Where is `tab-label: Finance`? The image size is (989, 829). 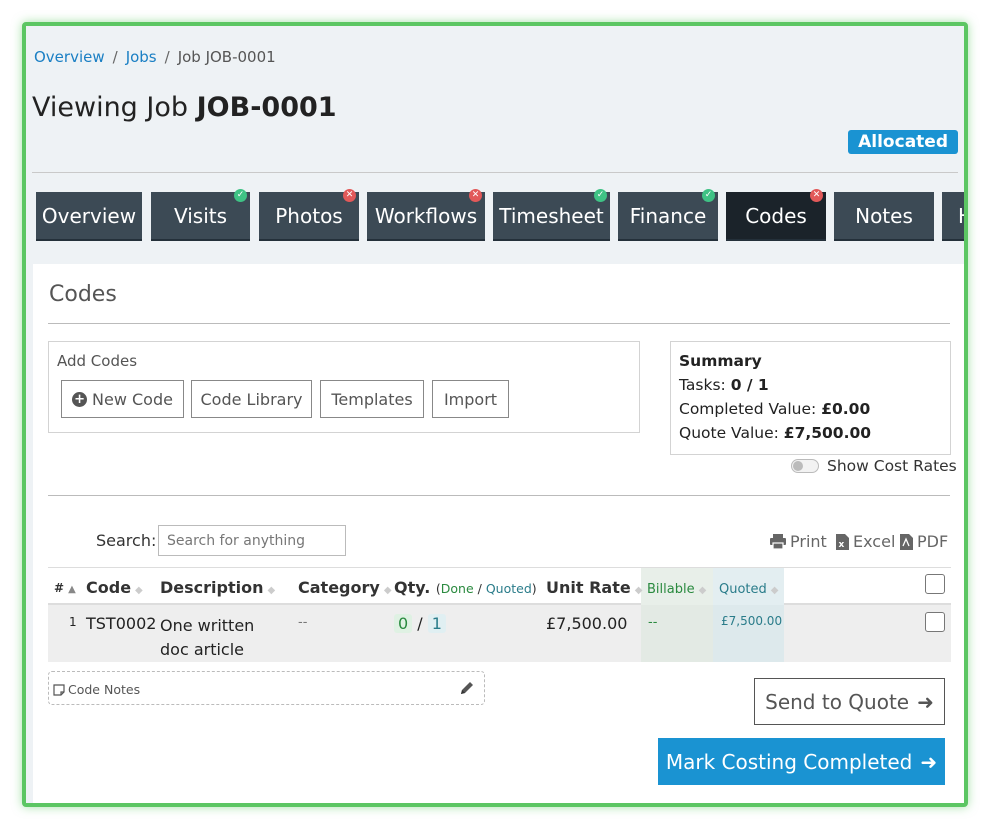
tab-label: Finance is located at coordinates (668, 215).